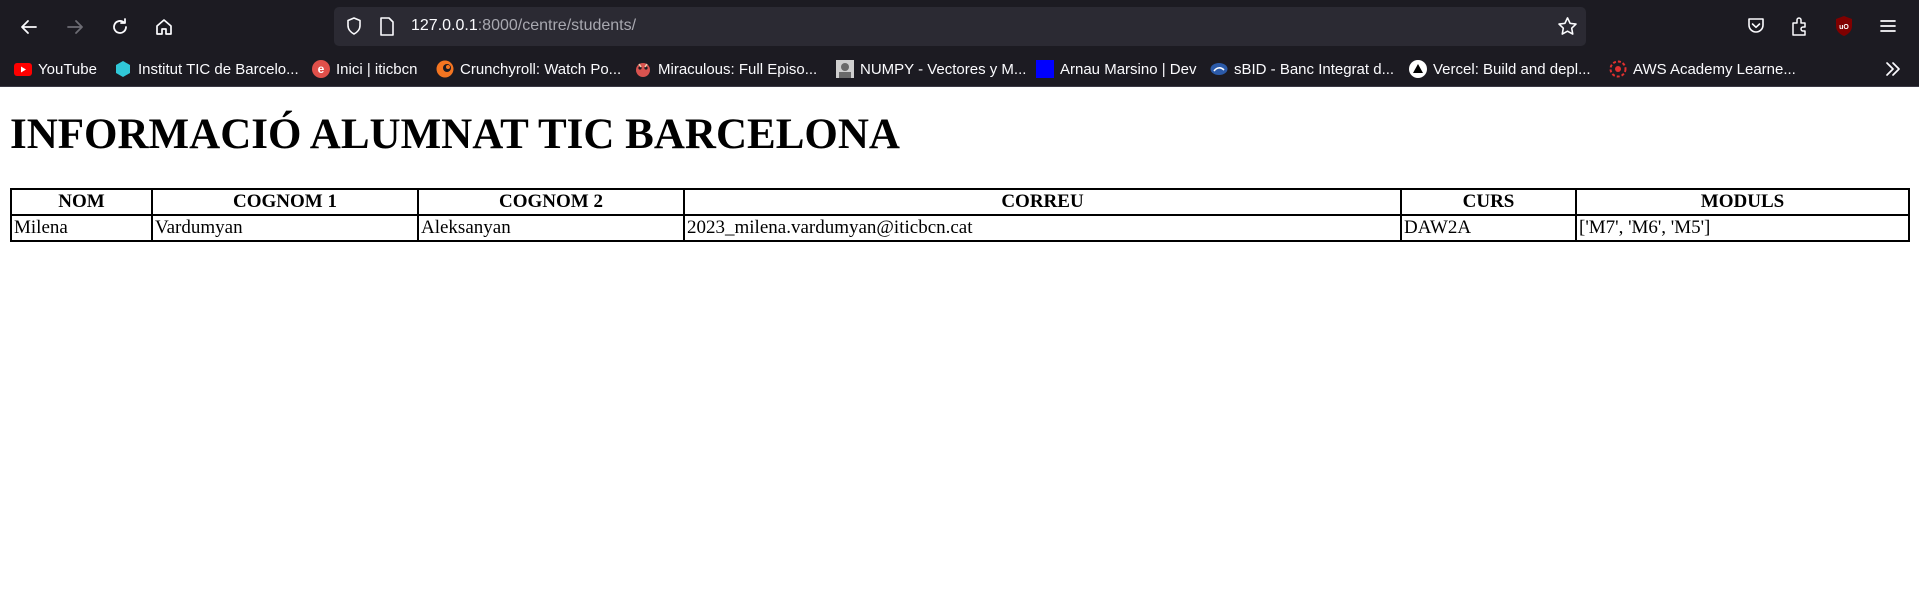 This screenshot has width=1919, height=592. I want to click on bookmark-arnau-marsino: Arnau Marsino | Dev, so click(1116, 69).